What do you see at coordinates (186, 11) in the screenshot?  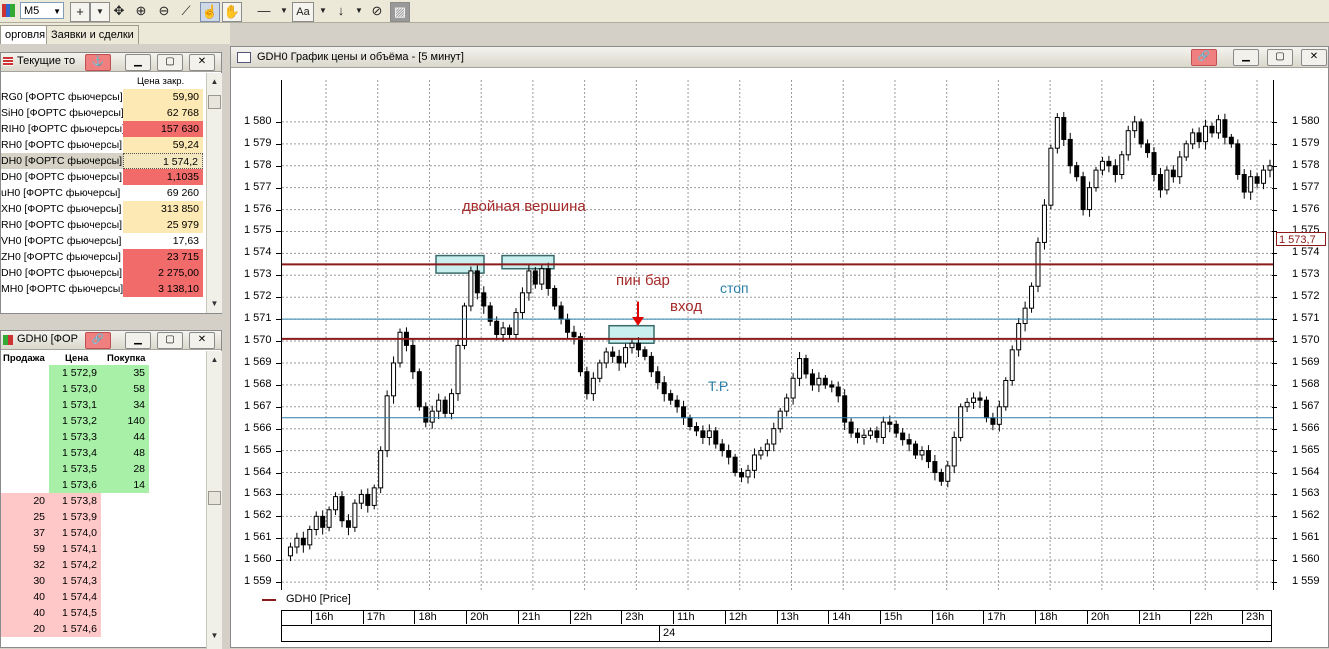 I see `ruler-icon: ⟋` at bounding box center [186, 11].